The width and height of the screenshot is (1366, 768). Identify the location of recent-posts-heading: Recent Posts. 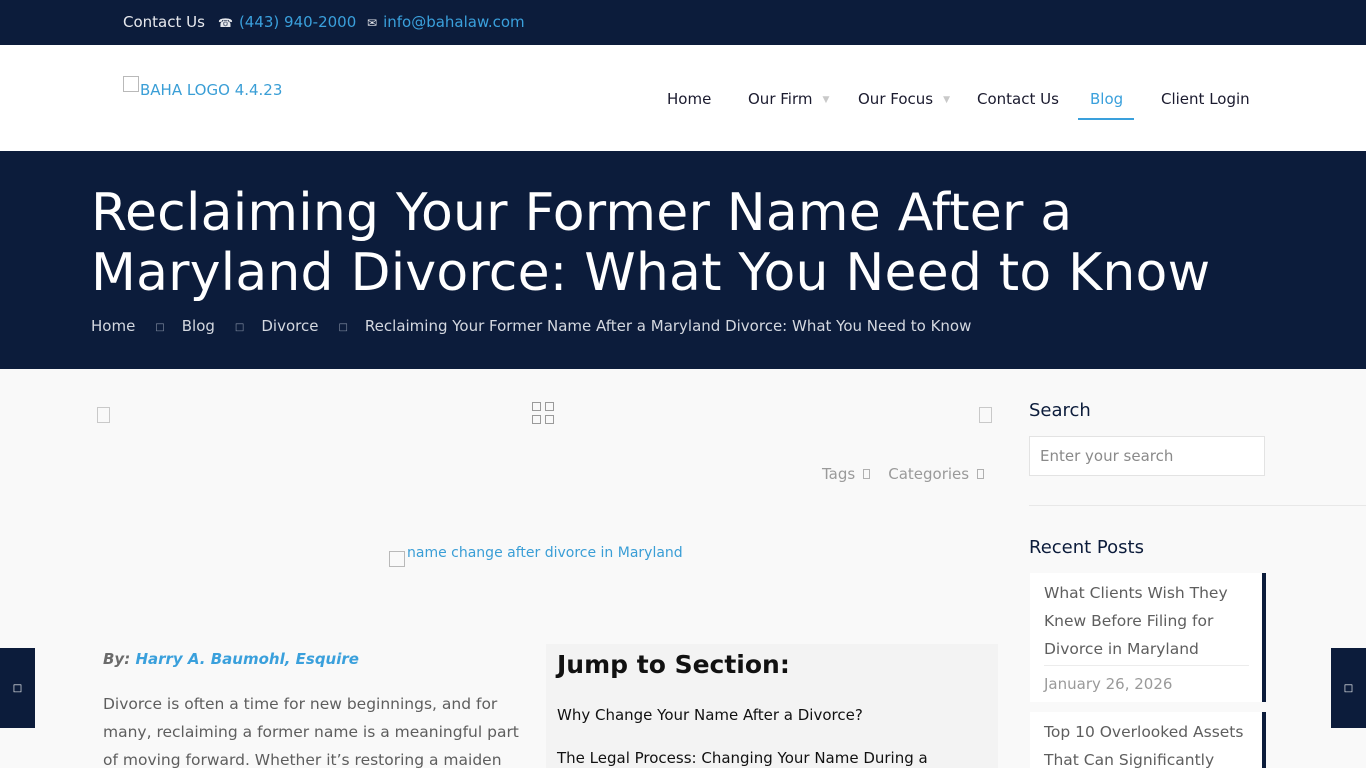
(1086, 547).